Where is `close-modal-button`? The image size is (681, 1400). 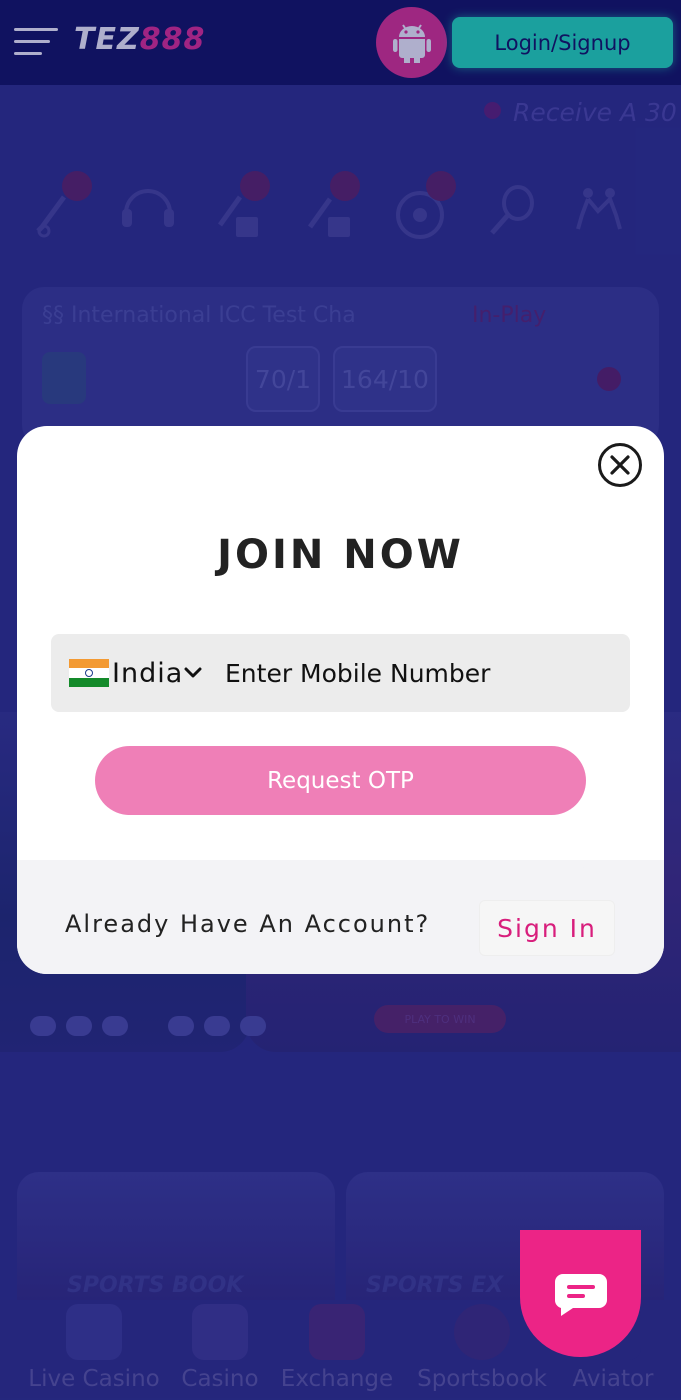 close-modal-button is located at coordinates (620, 465).